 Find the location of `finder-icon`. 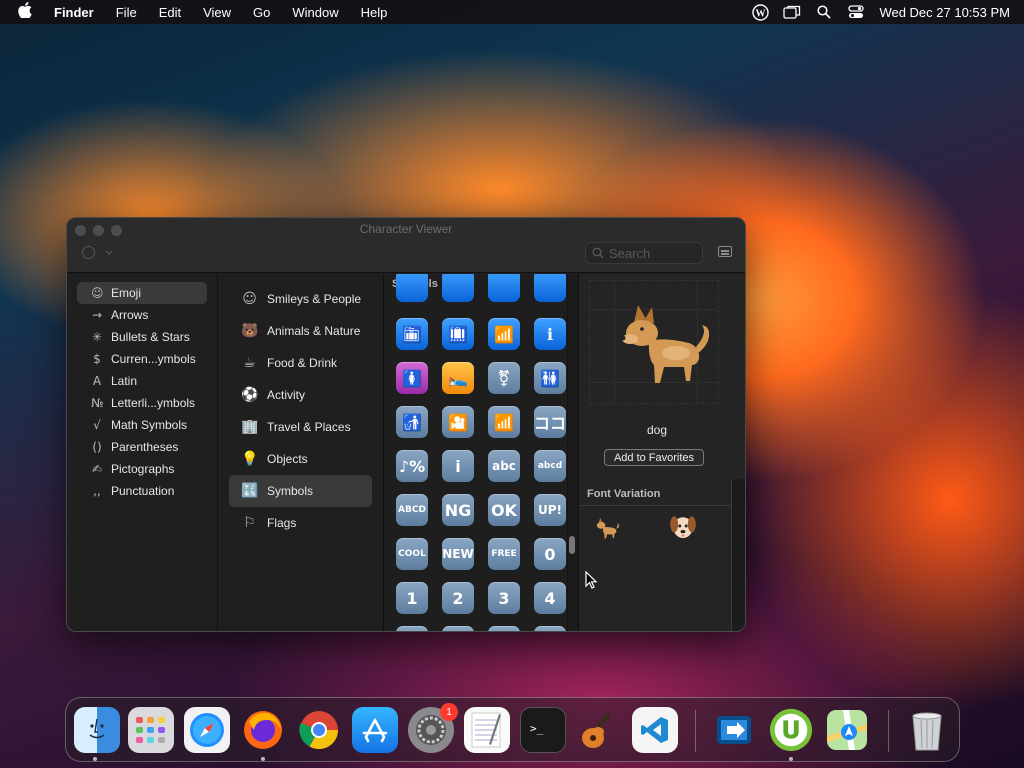

finder-icon is located at coordinates (97, 730).